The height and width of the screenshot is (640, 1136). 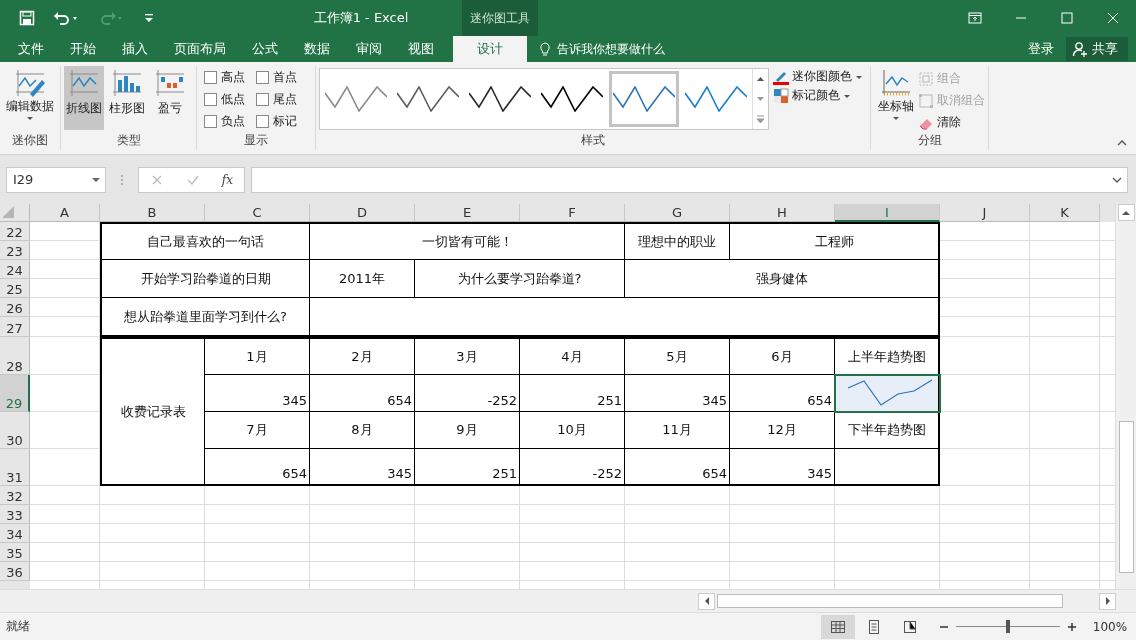 I want to click on formula-input, so click(x=689, y=179).